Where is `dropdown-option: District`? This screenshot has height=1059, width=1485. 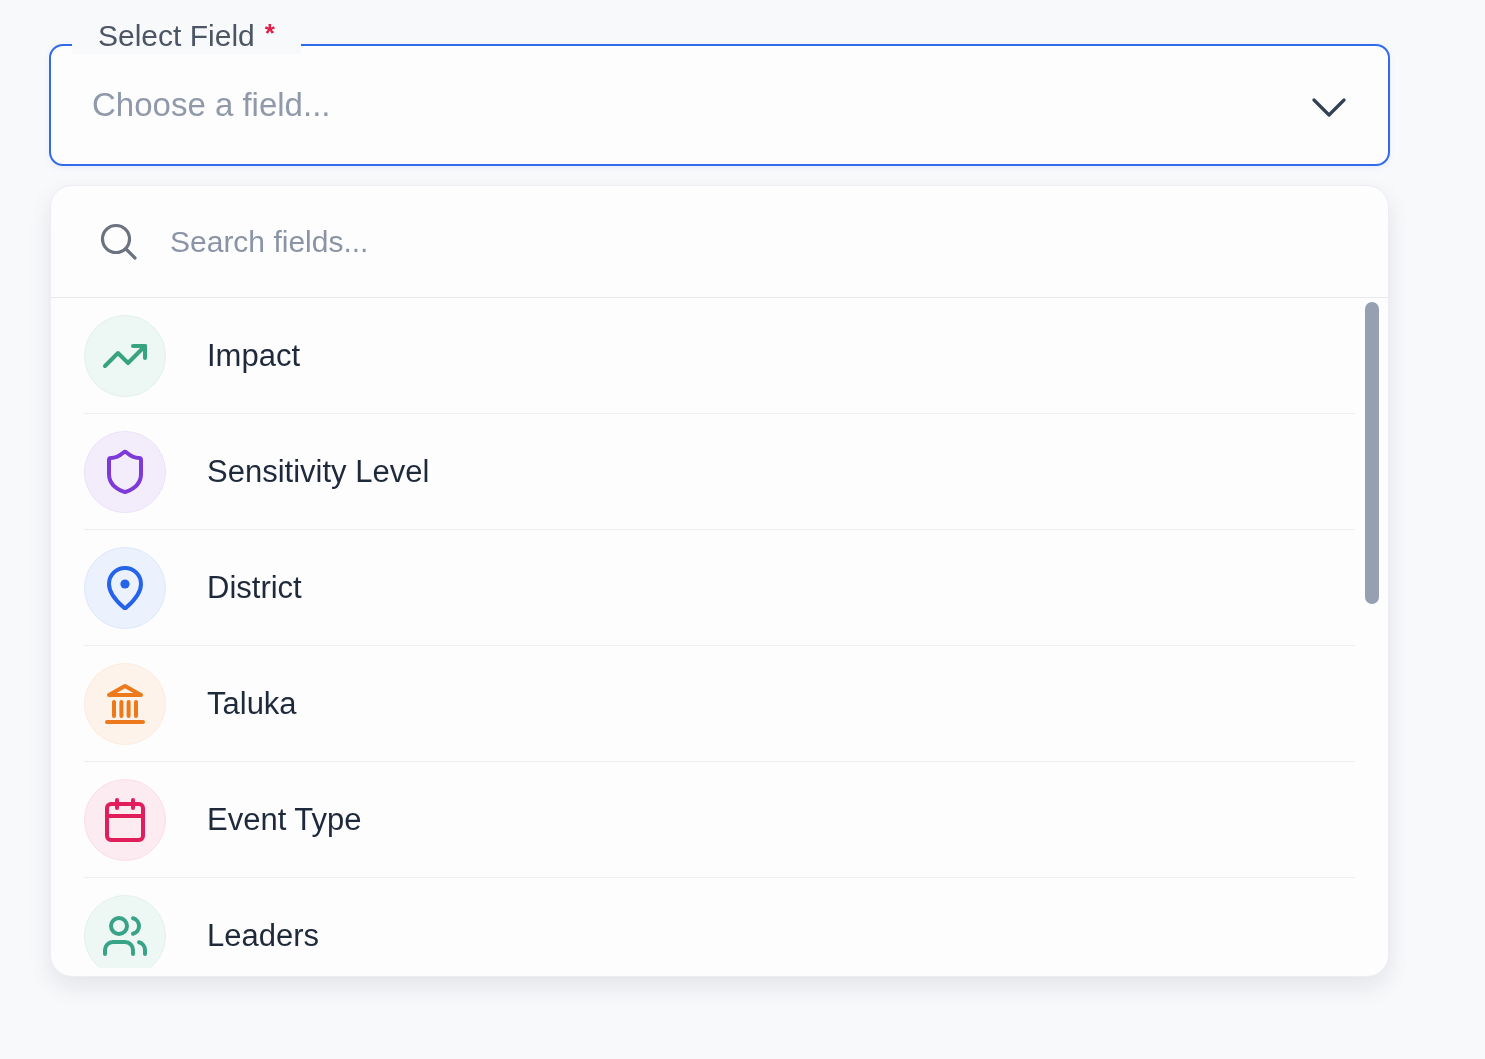 dropdown-option: District is located at coordinates (719, 588).